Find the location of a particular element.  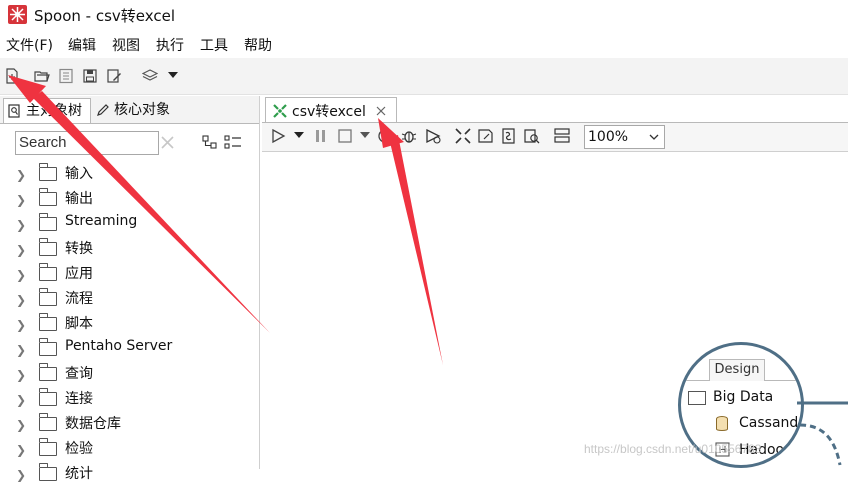

annotation-arrow-tab is located at coordinates (416, 250).